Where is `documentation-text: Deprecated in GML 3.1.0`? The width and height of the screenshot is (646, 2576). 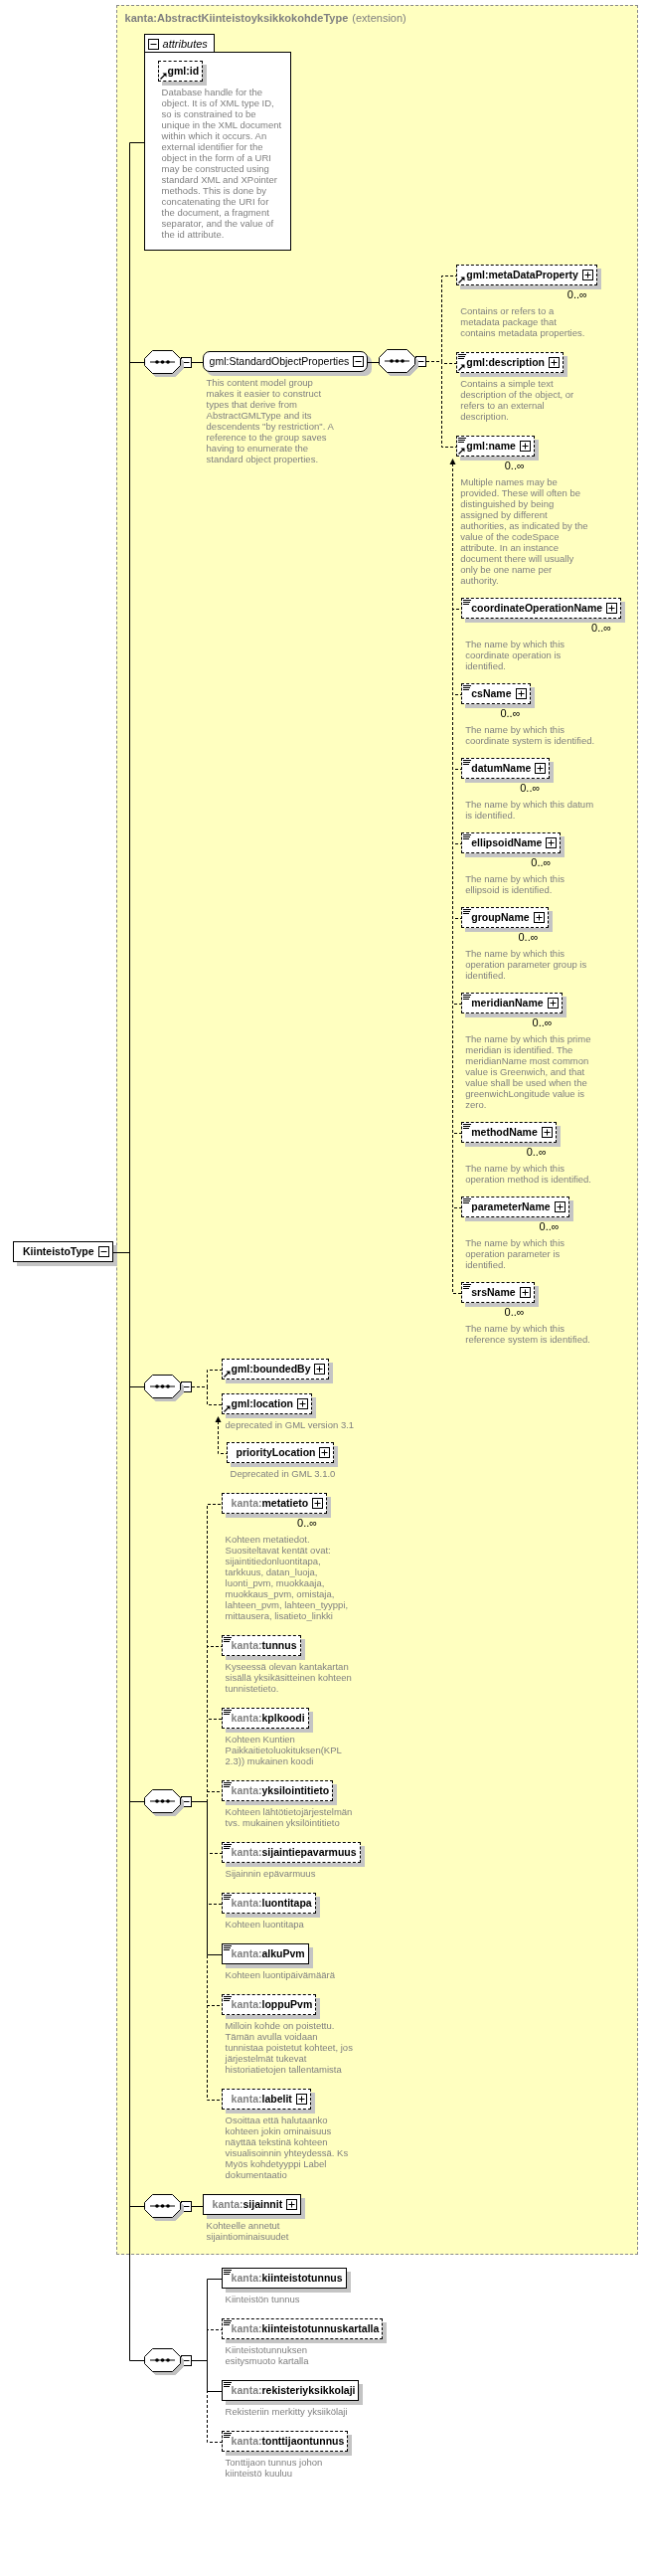
documentation-text: Deprecated in GML 3.1.0 is located at coordinates (283, 1473).